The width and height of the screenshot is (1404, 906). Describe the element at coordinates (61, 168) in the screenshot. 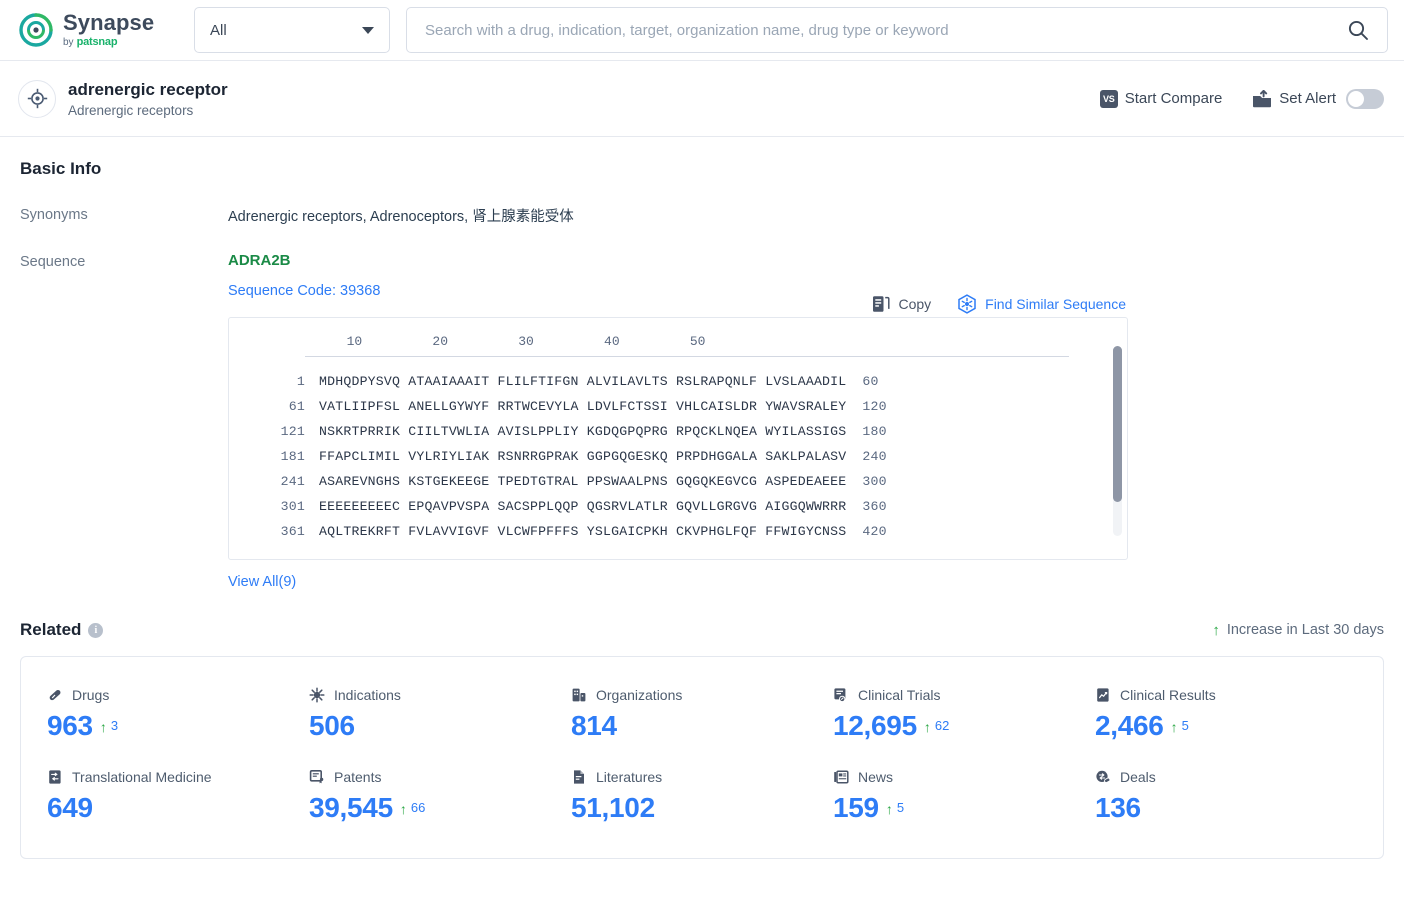

I see `basic-info-heading: Basic Info` at that location.